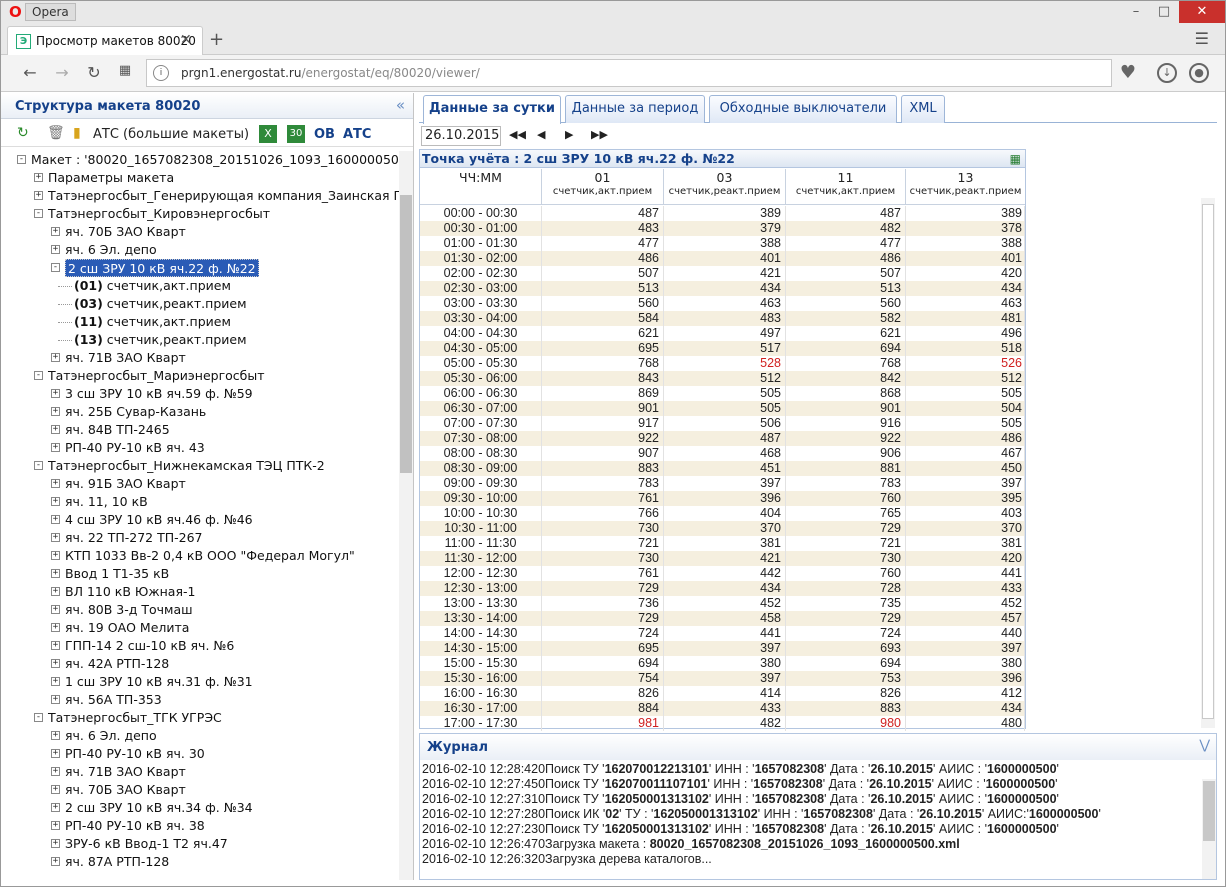 The width and height of the screenshot is (1226, 887). Describe the element at coordinates (803, 109) in the screenshot. I see `tab-2: Обходные выключатели` at that location.